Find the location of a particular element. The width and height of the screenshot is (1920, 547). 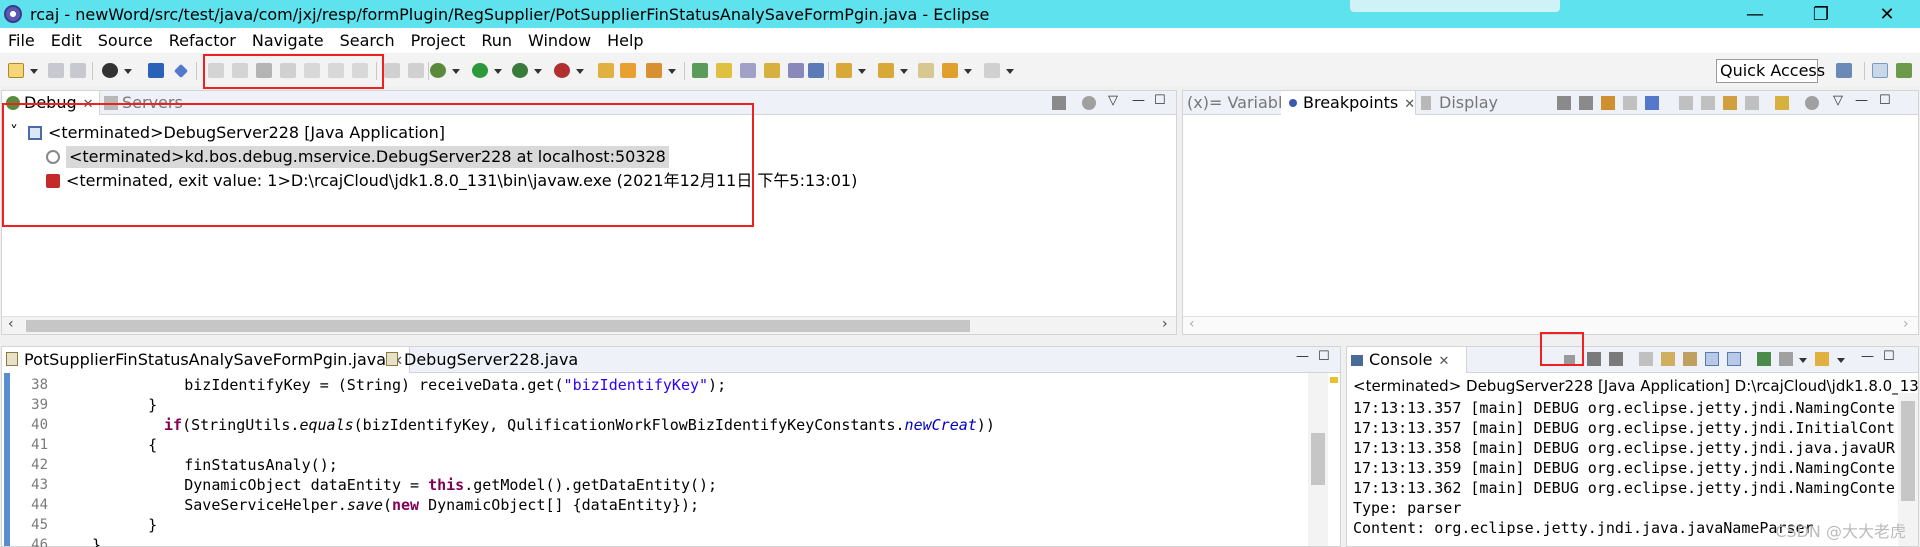

open-type-icon is located at coordinates (654, 70).